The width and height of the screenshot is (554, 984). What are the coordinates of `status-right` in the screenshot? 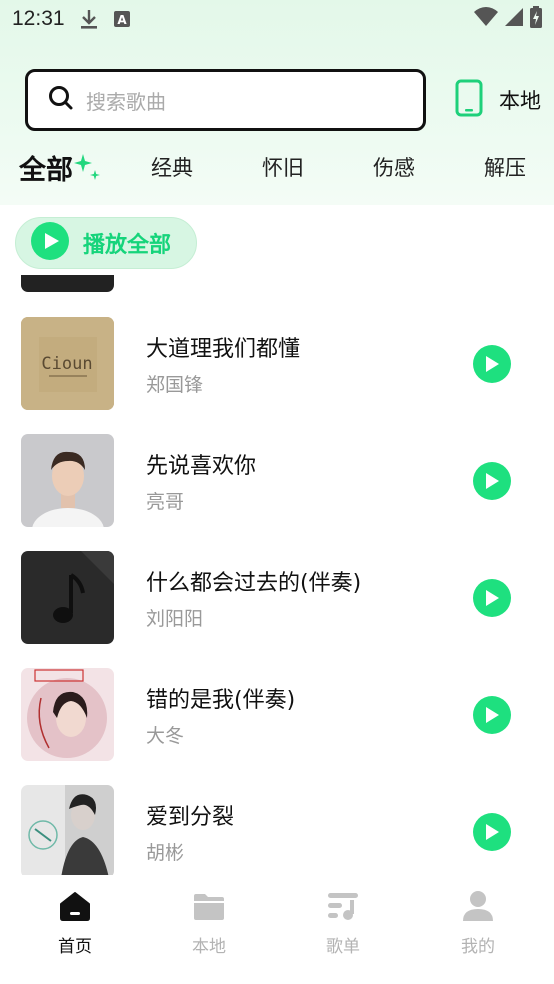 It's located at (508, 19).